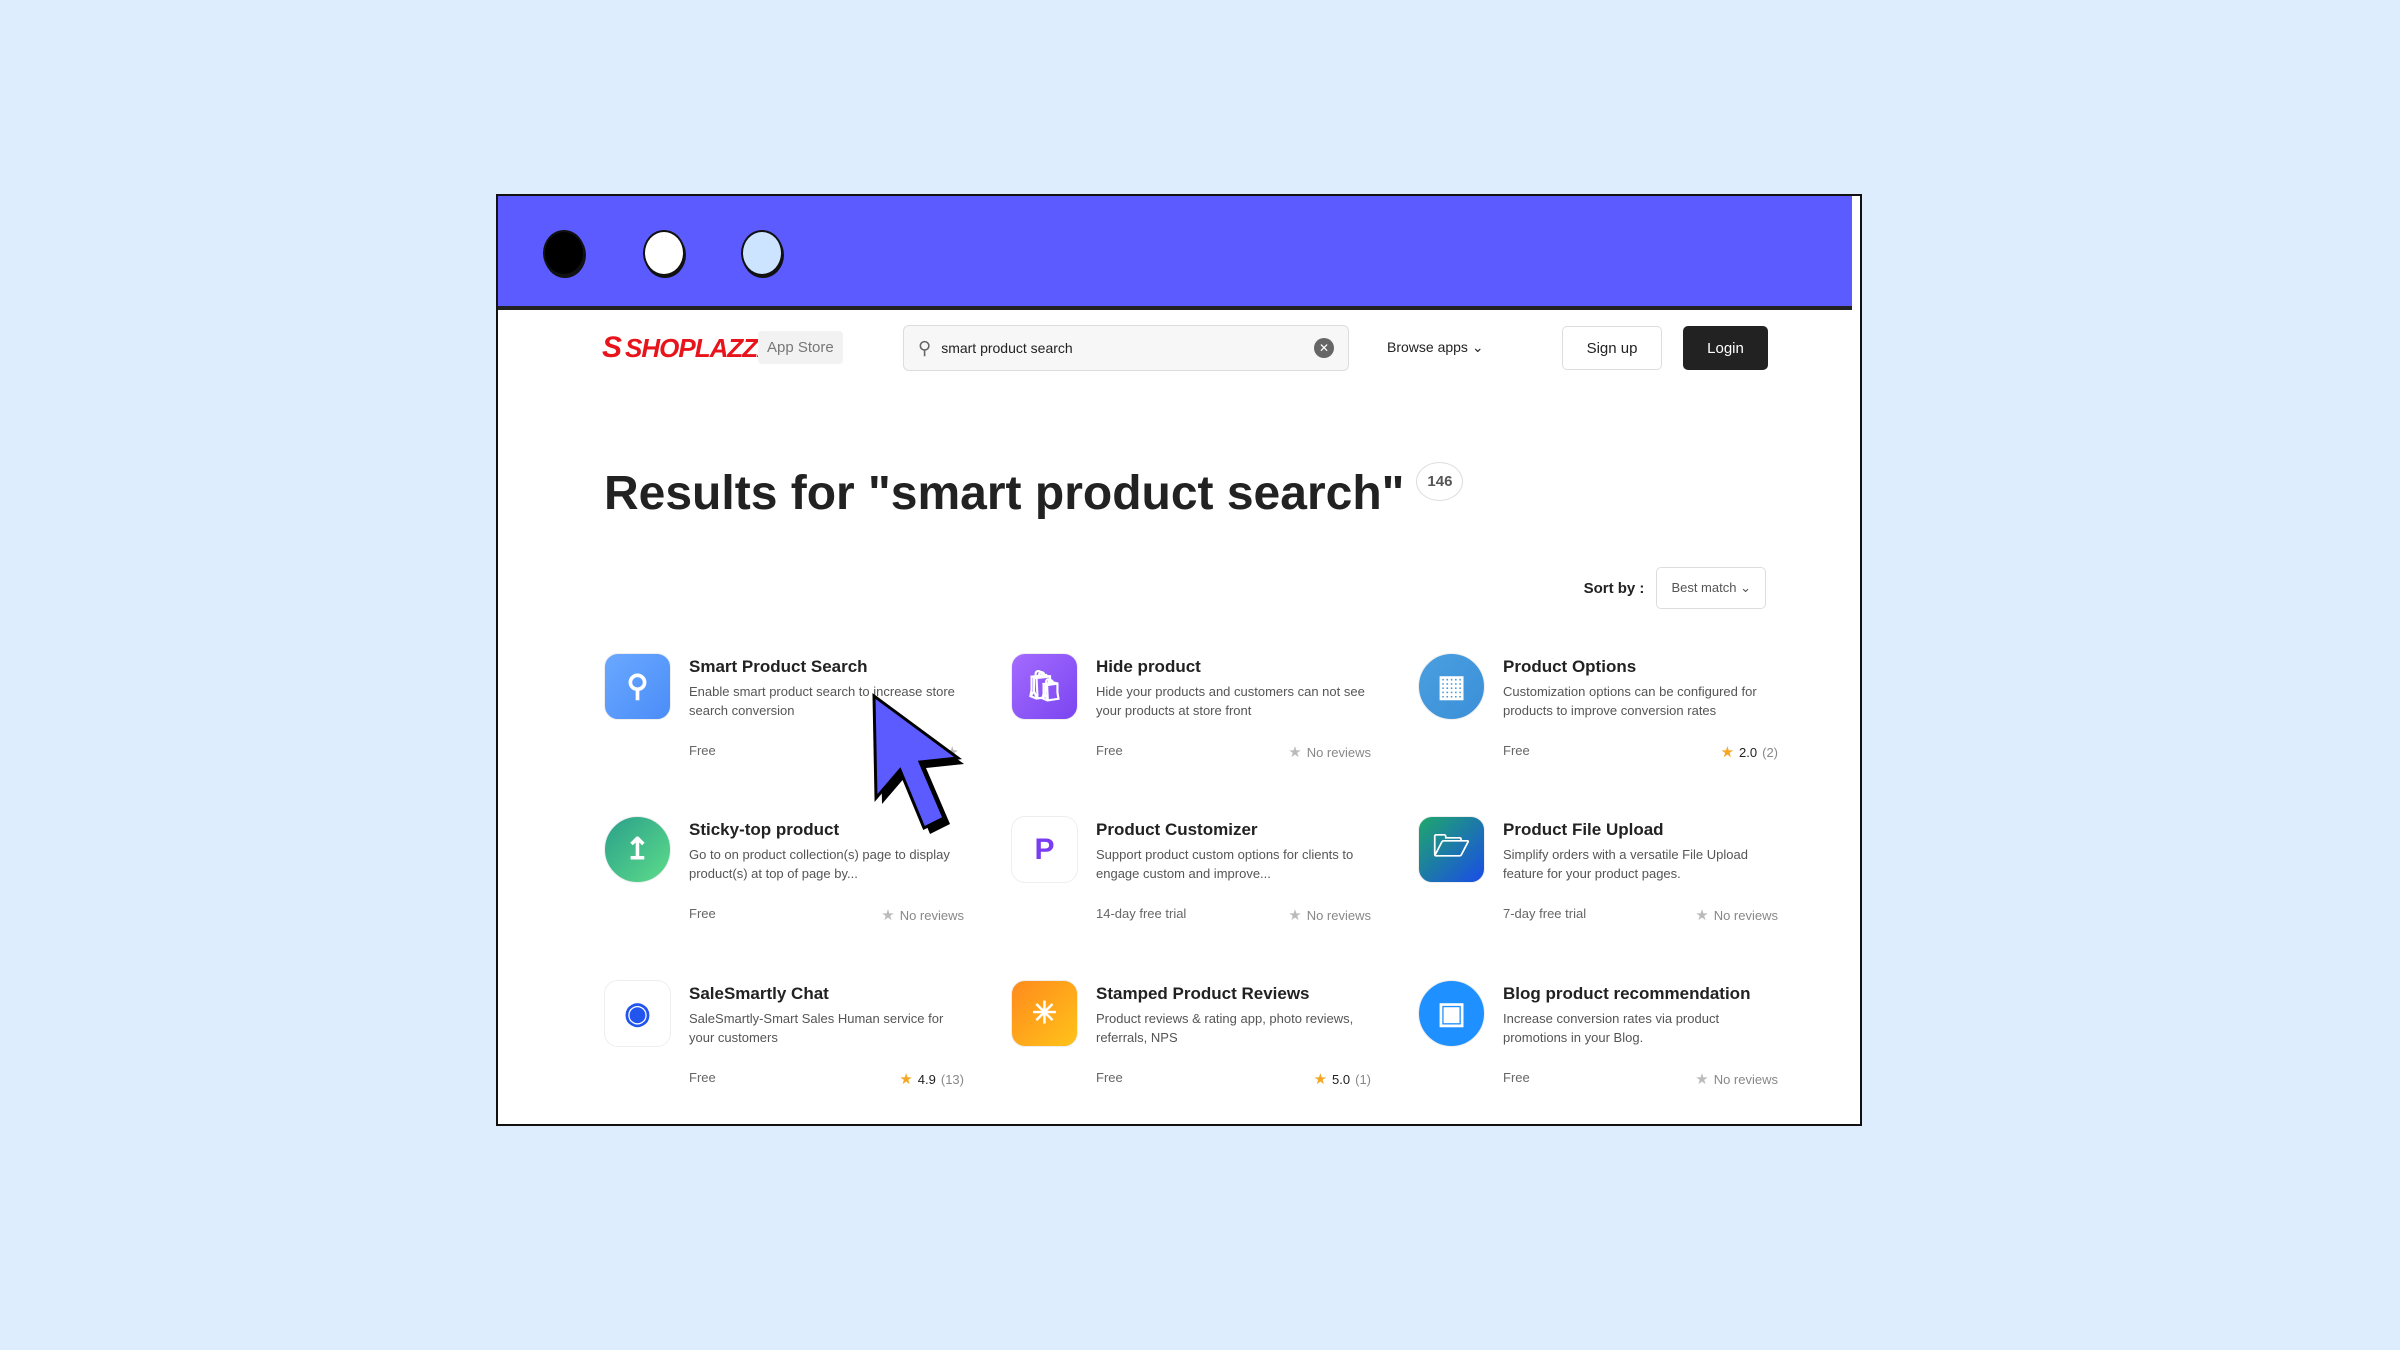 Image resolution: width=2400 pixels, height=1350 pixels. I want to click on shoplazza-logo: S SHOPLAZZA, so click(689, 348).